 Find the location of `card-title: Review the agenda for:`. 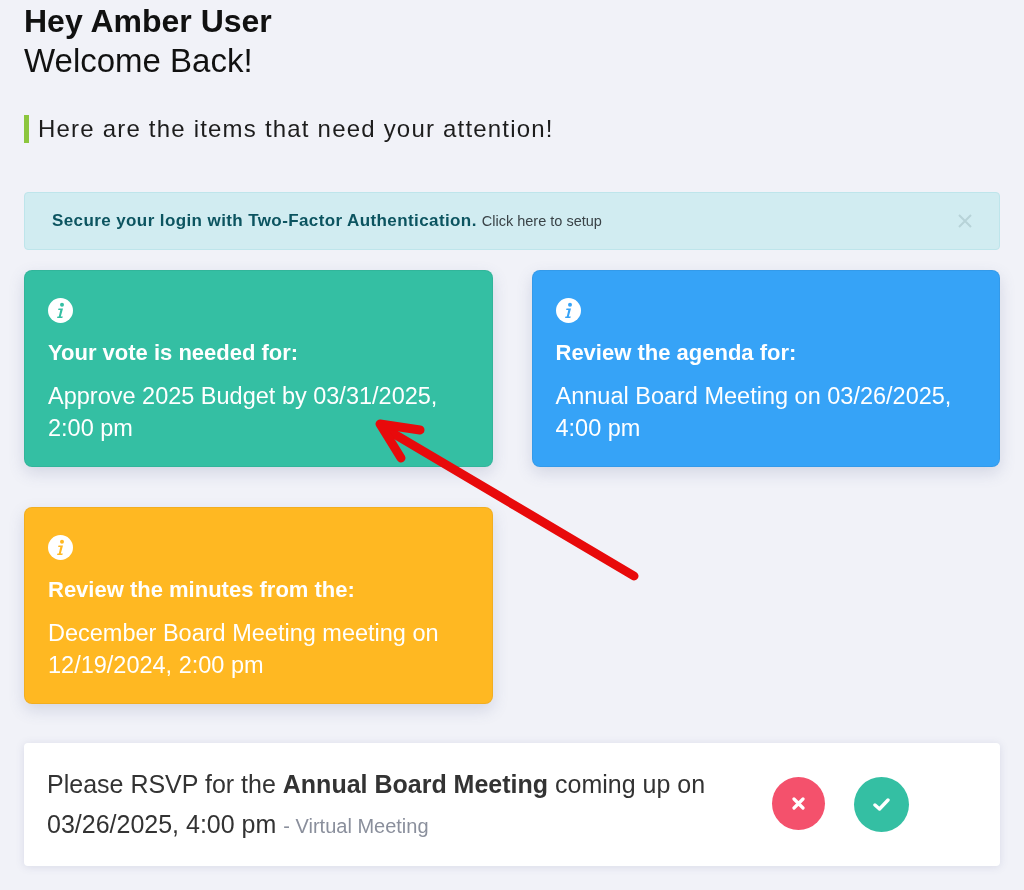

card-title: Review the agenda for: is located at coordinates (676, 353).